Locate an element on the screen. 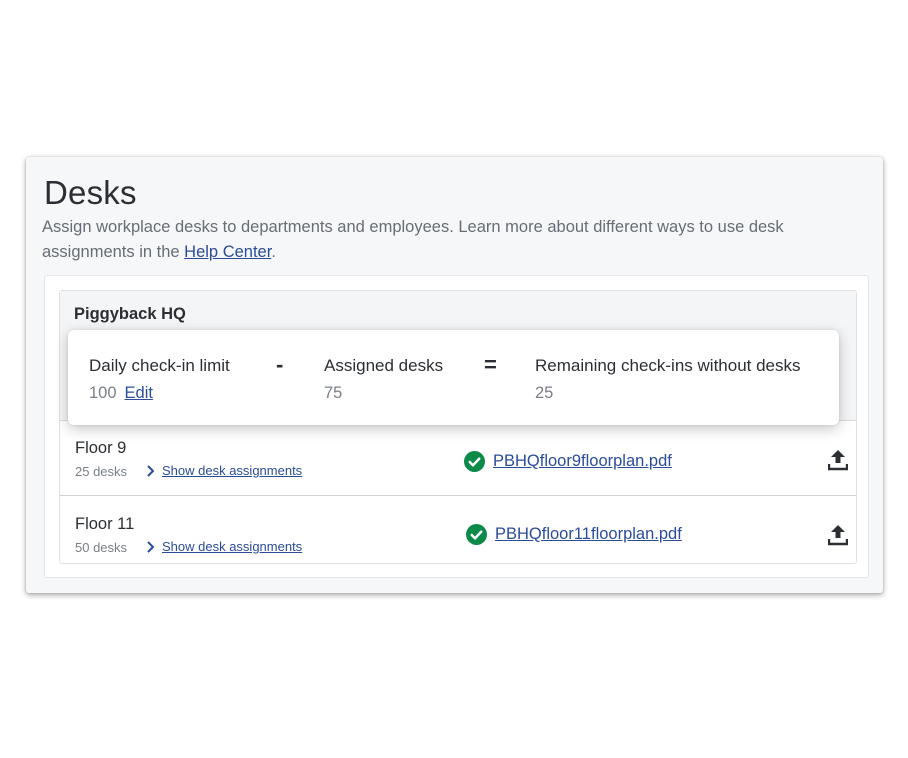 The image size is (908, 758). assigned-desks-label: Assigned desks is located at coordinates (384, 365).